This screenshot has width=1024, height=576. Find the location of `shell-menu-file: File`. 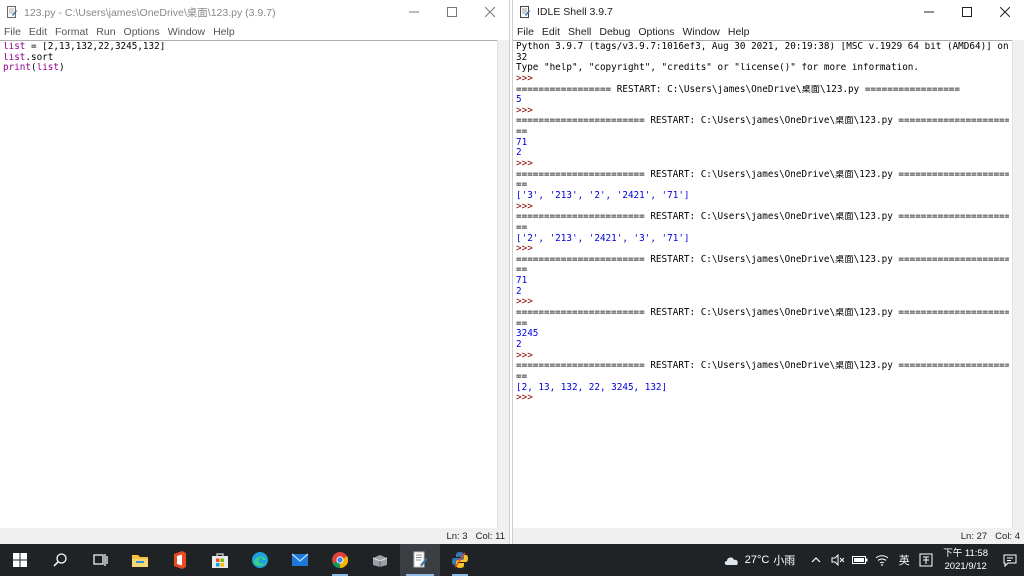

shell-menu-file: File is located at coordinates (525, 32).